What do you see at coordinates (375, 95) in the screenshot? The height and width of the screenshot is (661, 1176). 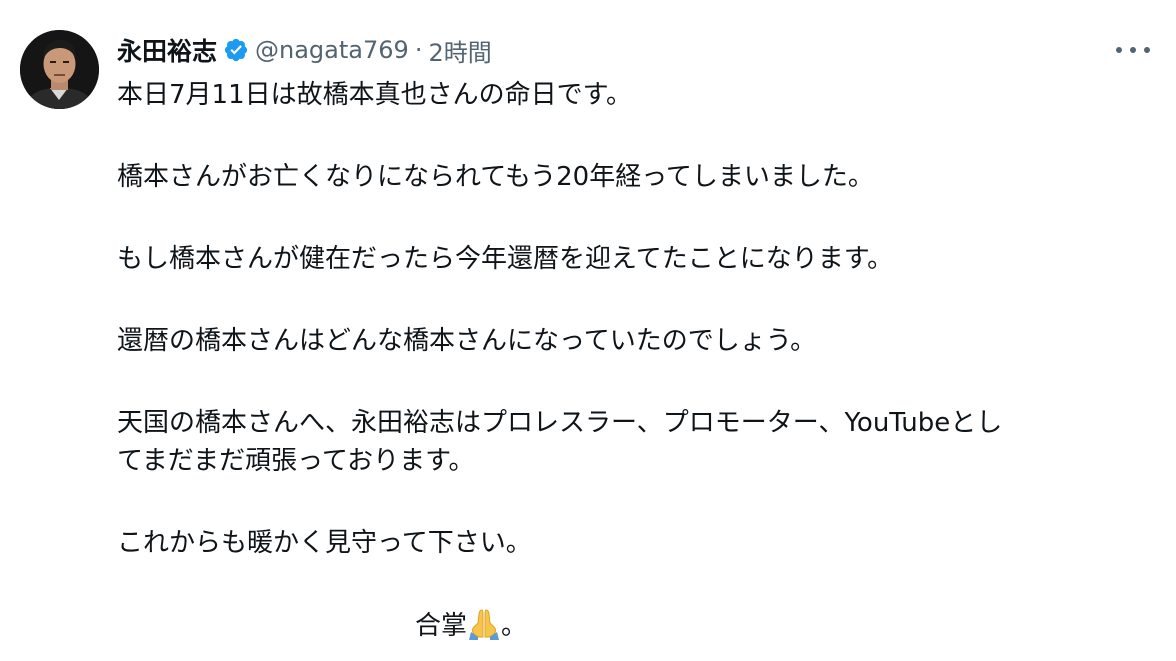 I see `tweet-line: 本日7月11日は故橋本真也さんの命日です。` at bounding box center [375, 95].